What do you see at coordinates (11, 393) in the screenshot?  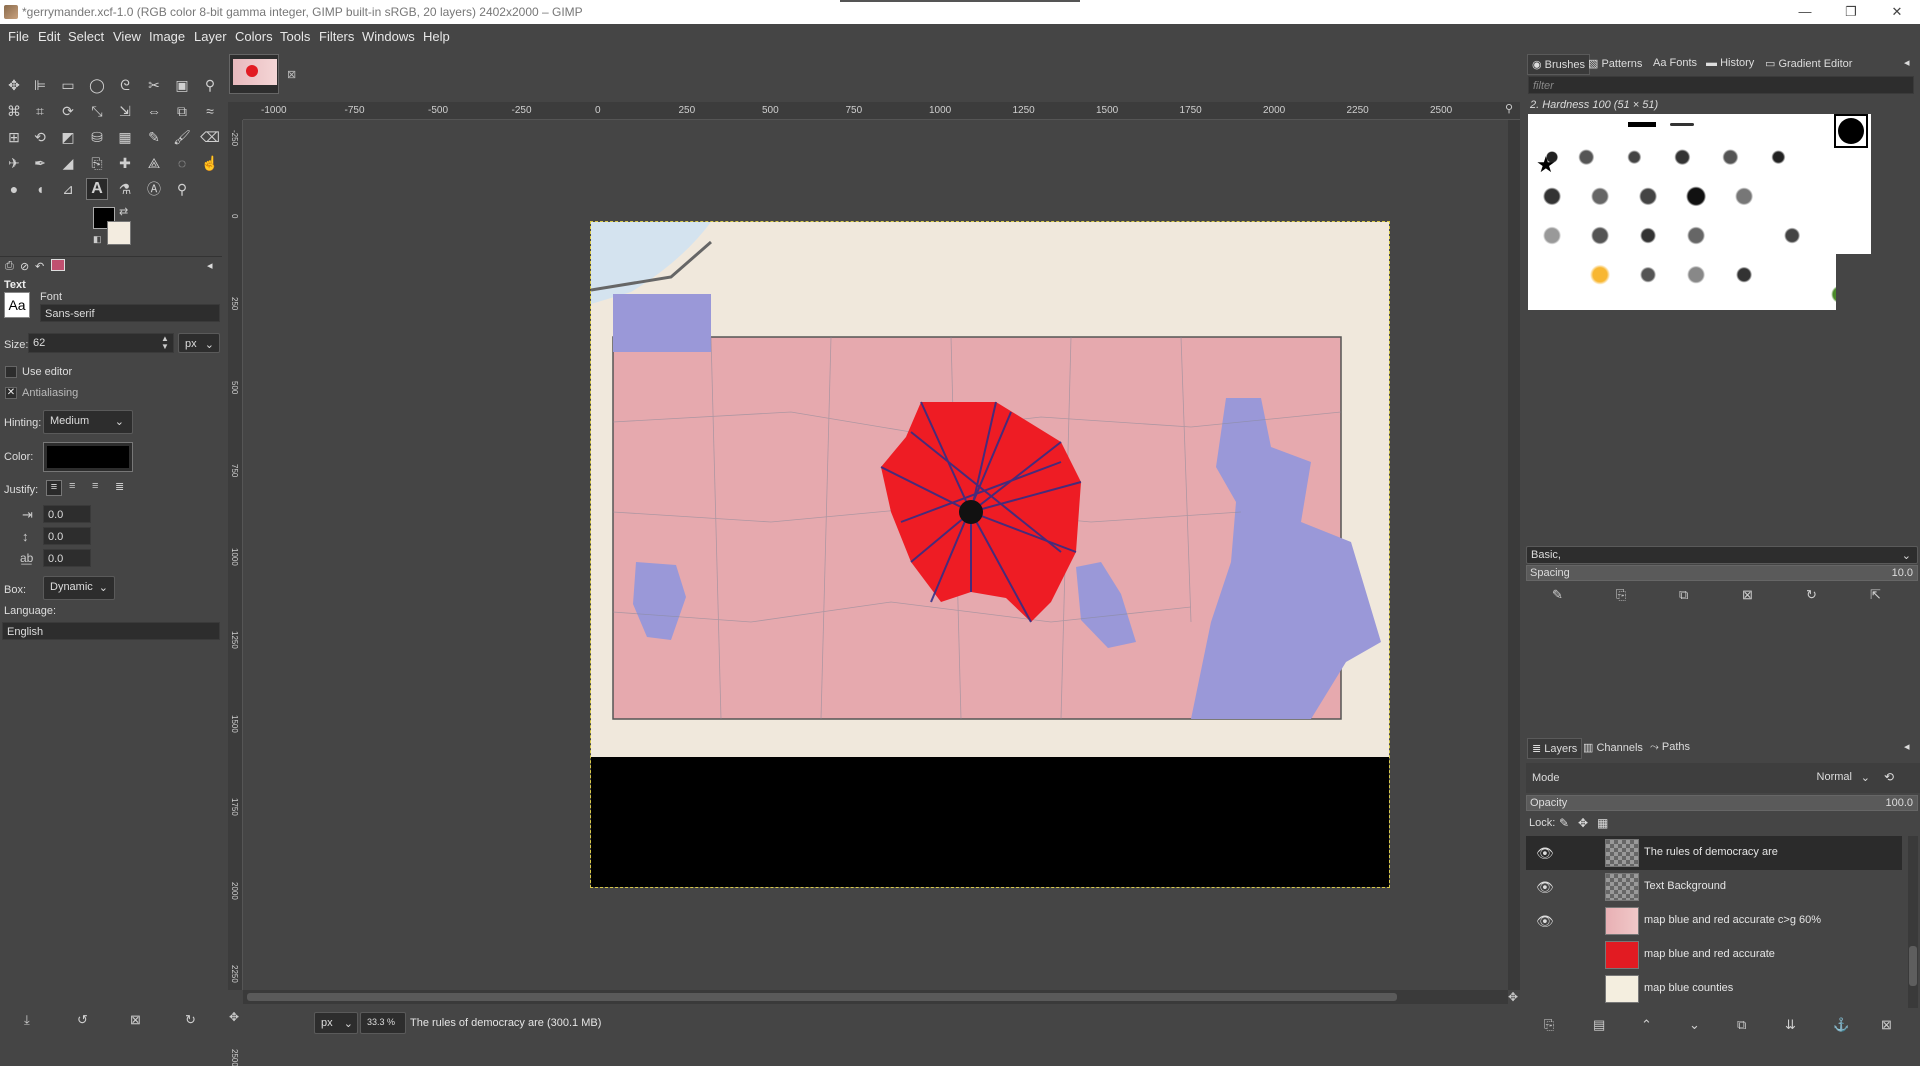 I see `antialiasing-checkbox: ✕` at bounding box center [11, 393].